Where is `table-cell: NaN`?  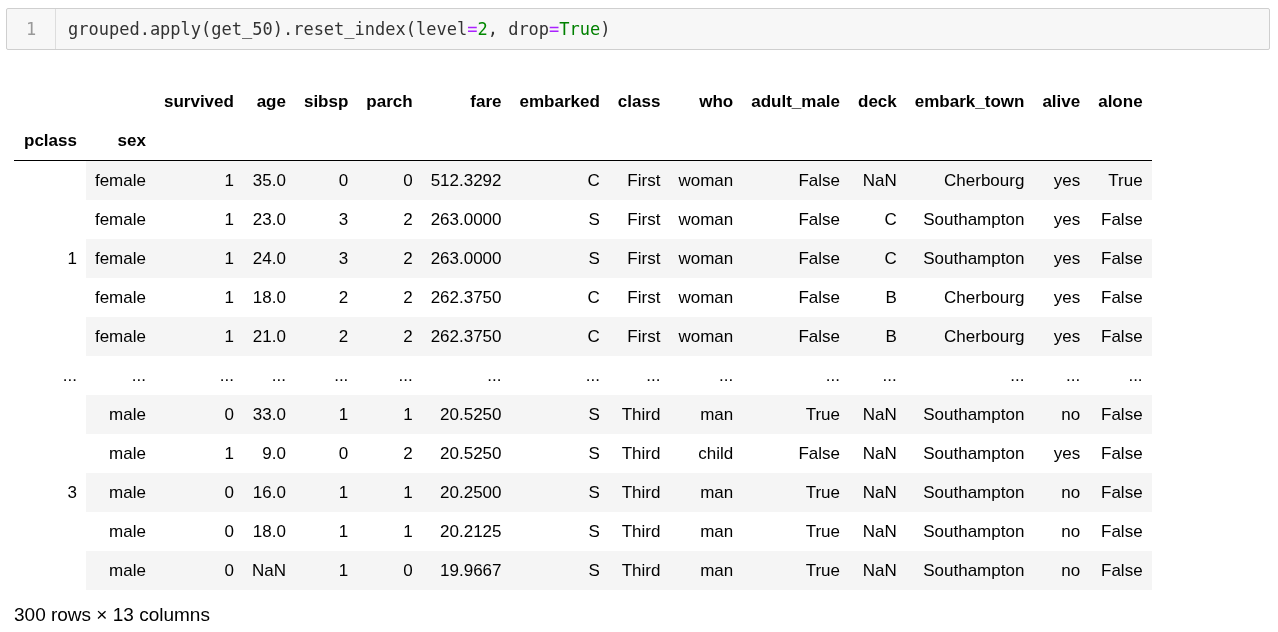
table-cell: NaN is located at coordinates (877, 180).